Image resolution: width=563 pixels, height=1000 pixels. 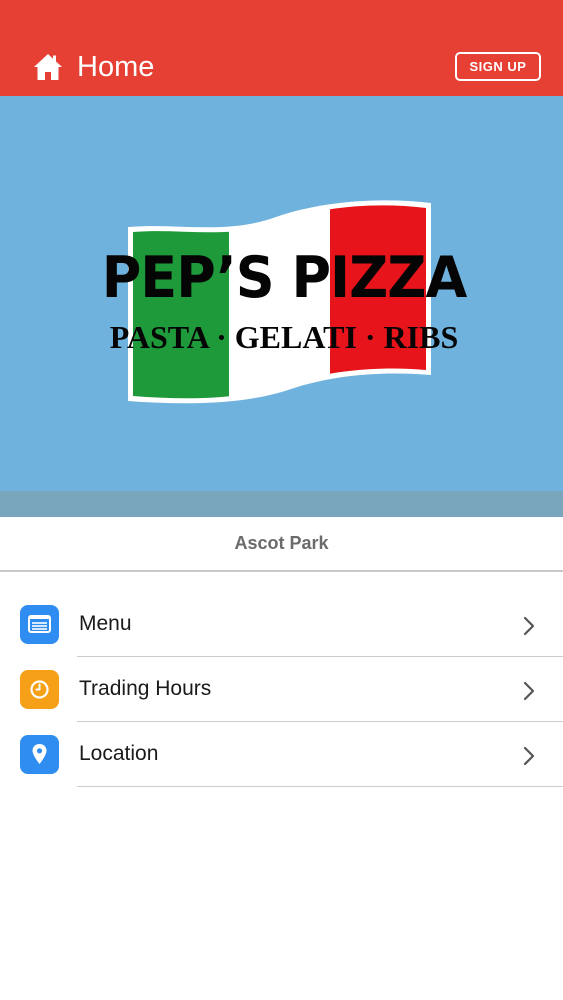 What do you see at coordinates (105, 623) in the screenshot?
I see `list-item-label: Menu` at bounding box center [105, 623].